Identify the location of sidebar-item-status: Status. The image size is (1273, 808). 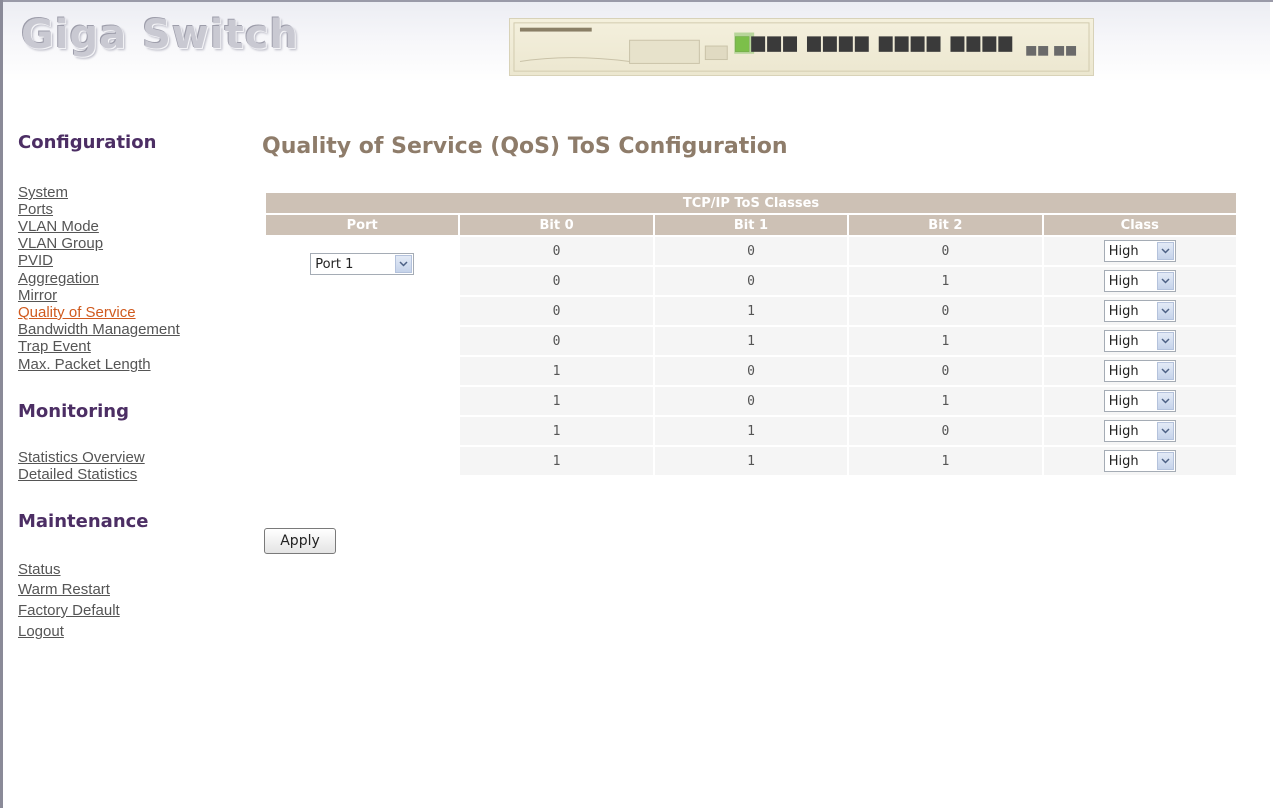
(39, 569).